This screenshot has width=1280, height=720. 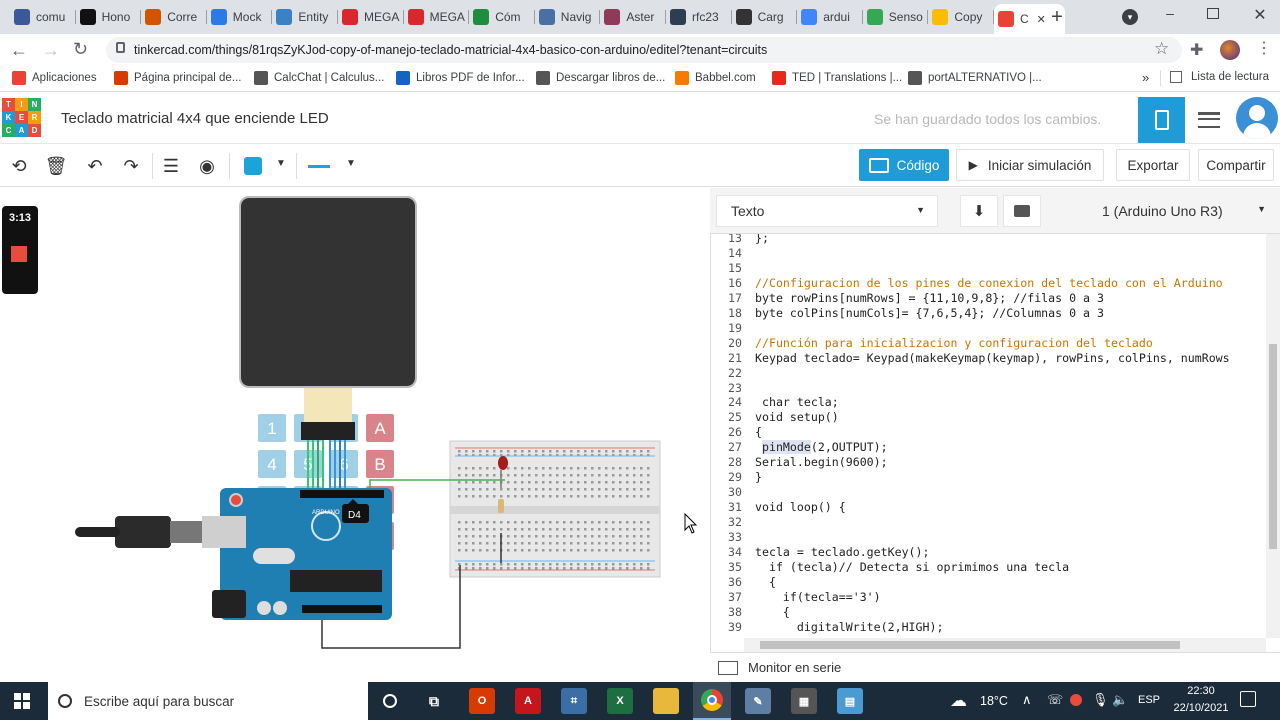 What do you see at coordinates (1076, 700) in the screenshot?
I see `security-icon` at bounding box center [1076, 700].